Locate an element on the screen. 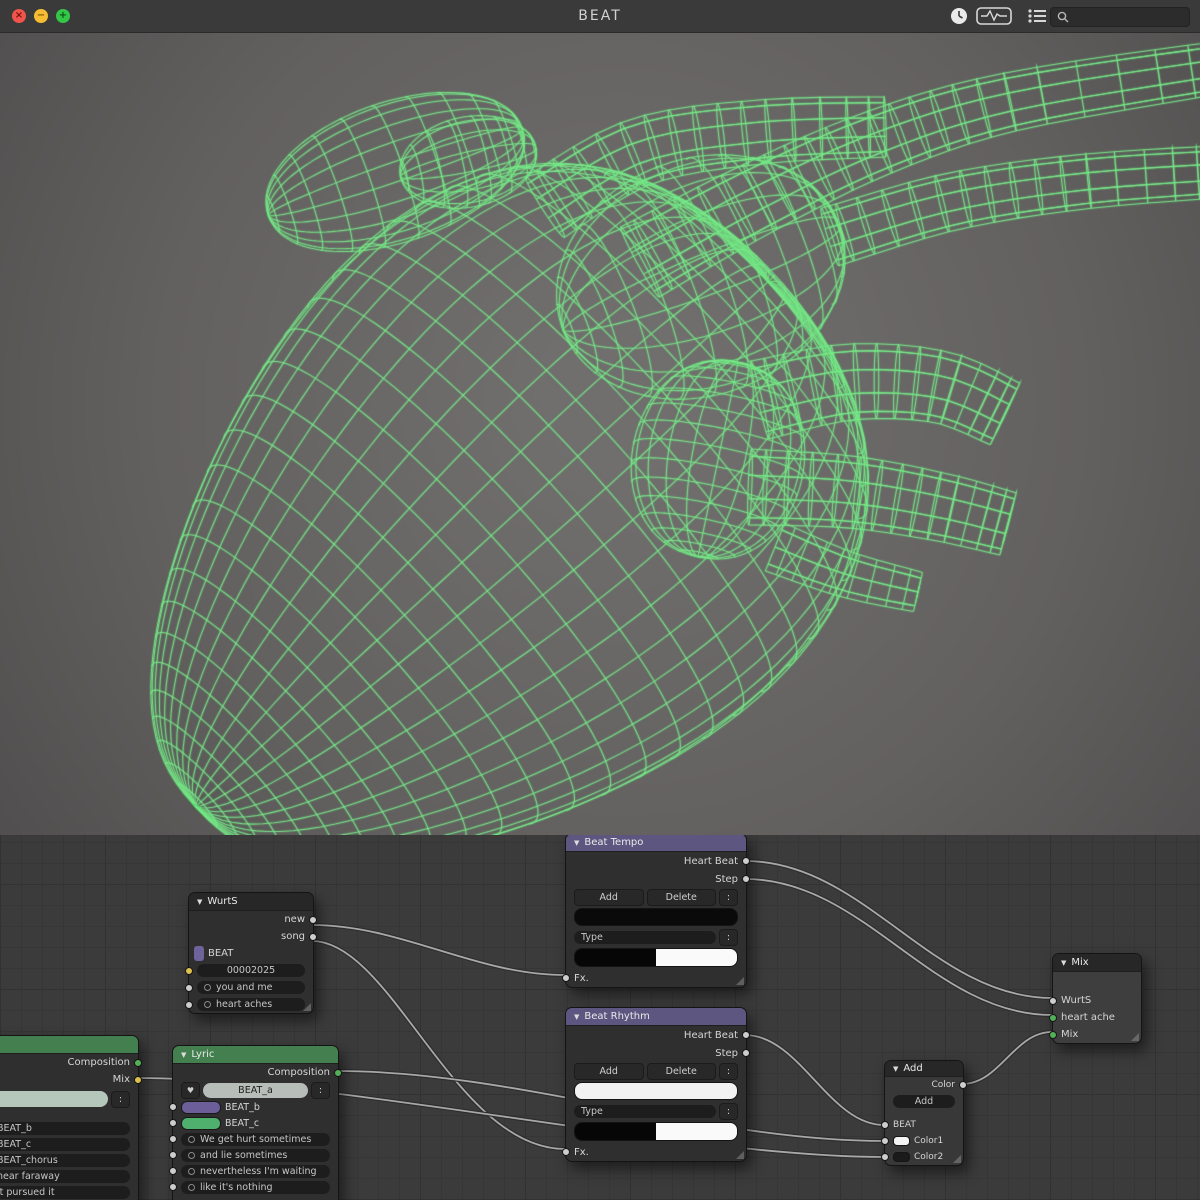 This screenshot has width=1200, height=1200. text-field: you and me is located at coordinates (251, 987).